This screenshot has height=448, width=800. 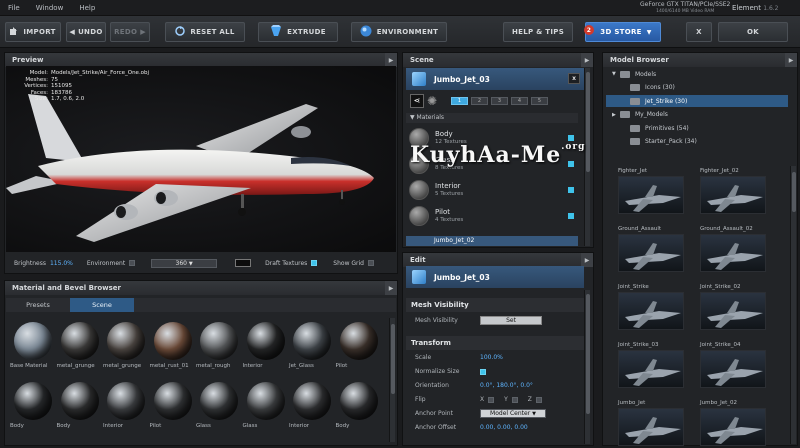 I want to click on tab-scene: Scene, so click(x=102, y=305).